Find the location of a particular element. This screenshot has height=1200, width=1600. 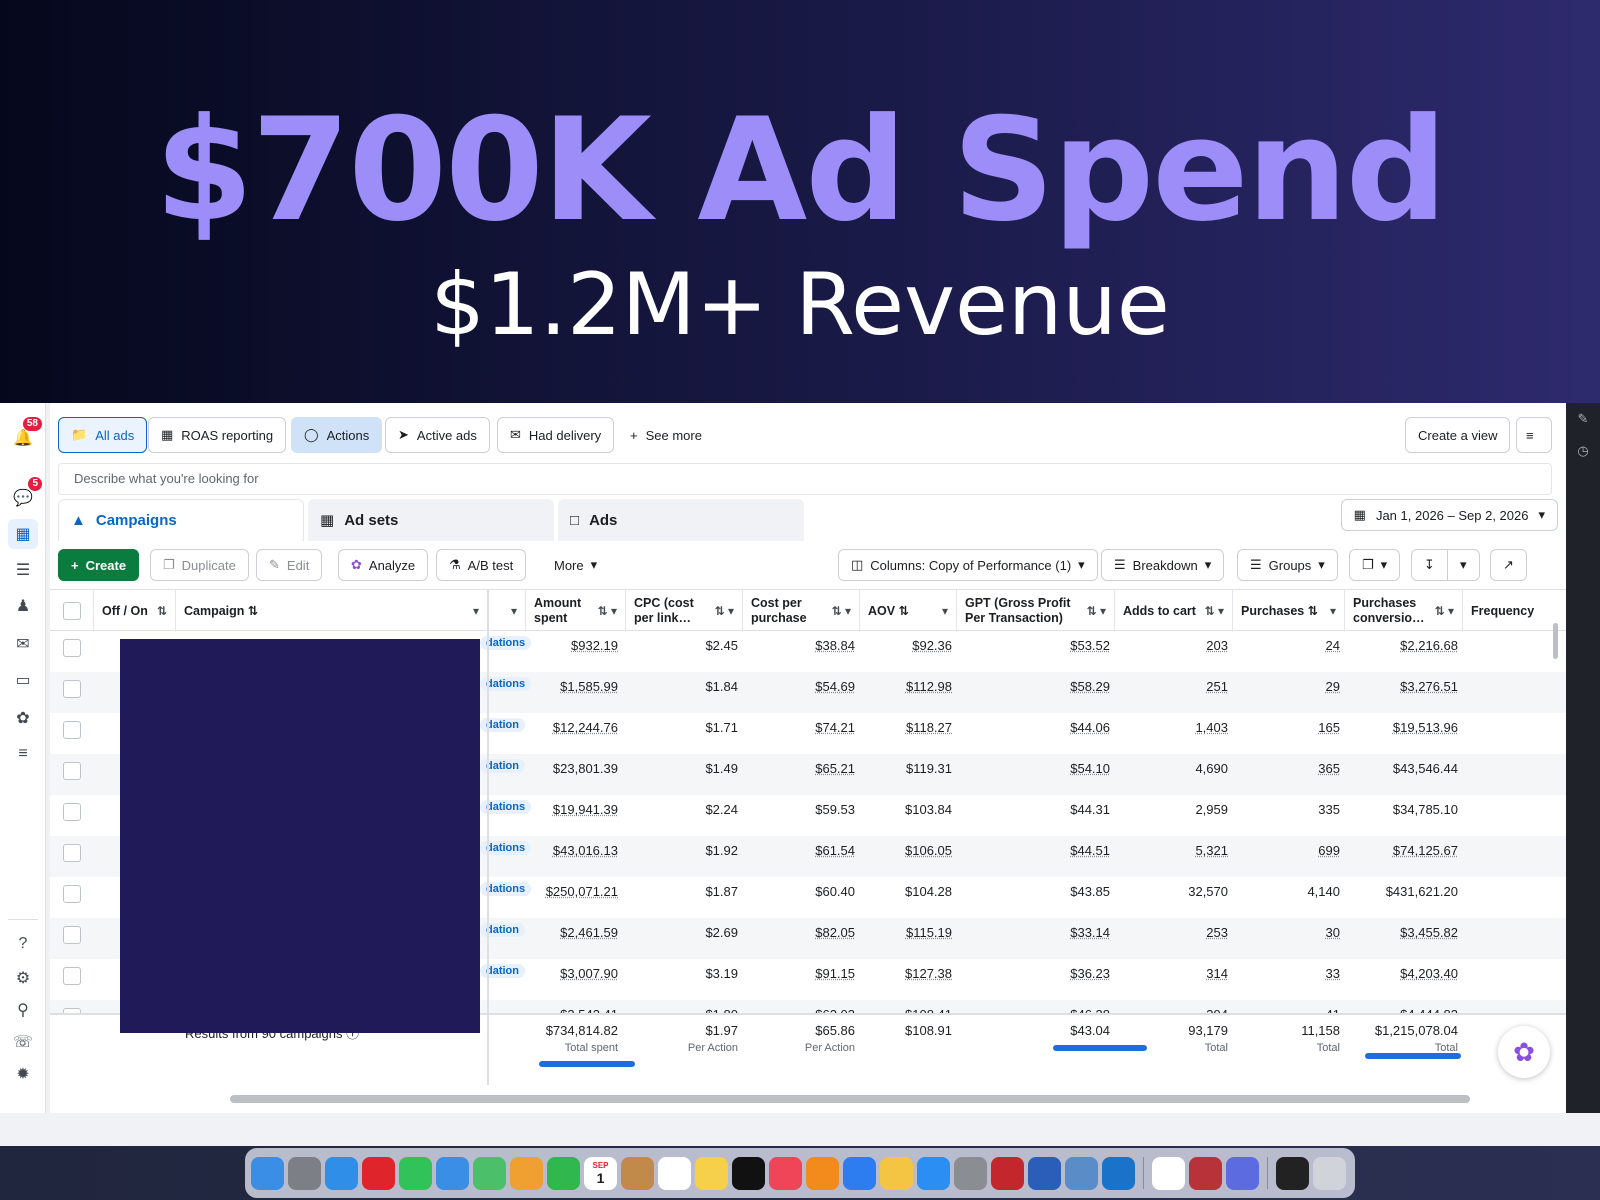

breakdown-button: ☰ Breakdown ▾ is located at coordinates (1163, 565).